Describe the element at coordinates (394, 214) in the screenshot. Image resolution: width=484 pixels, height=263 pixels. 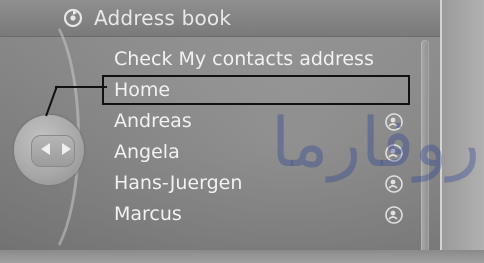
I see `contact-icon` at that location.